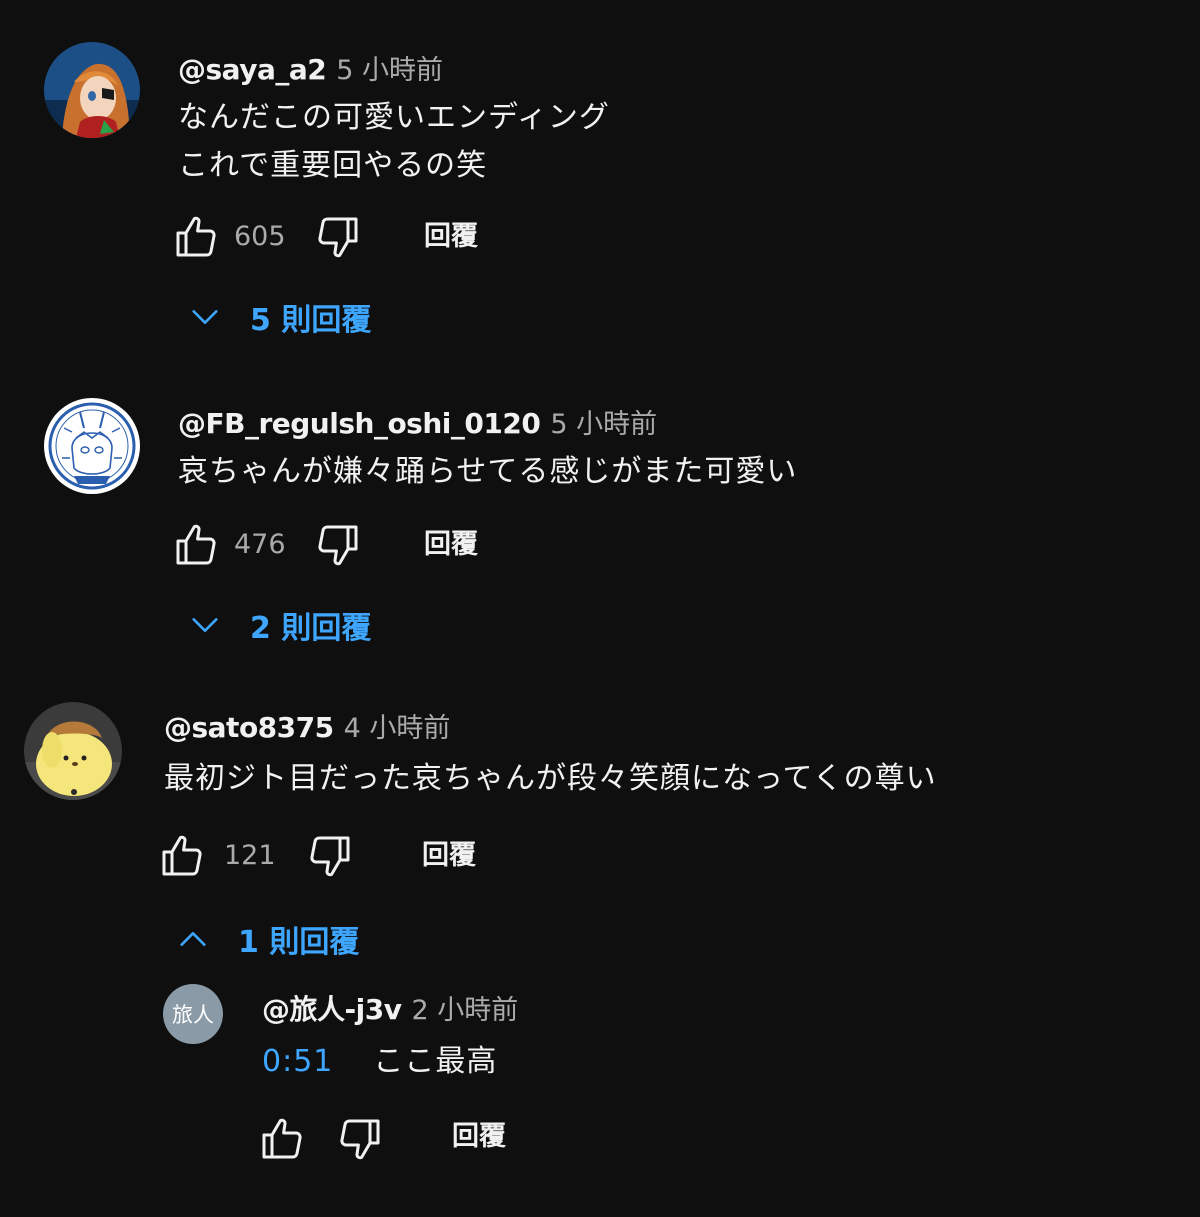  Describe the element at coordinates (260, 544) in the screenshot. I see `like-count: 476` at that location.